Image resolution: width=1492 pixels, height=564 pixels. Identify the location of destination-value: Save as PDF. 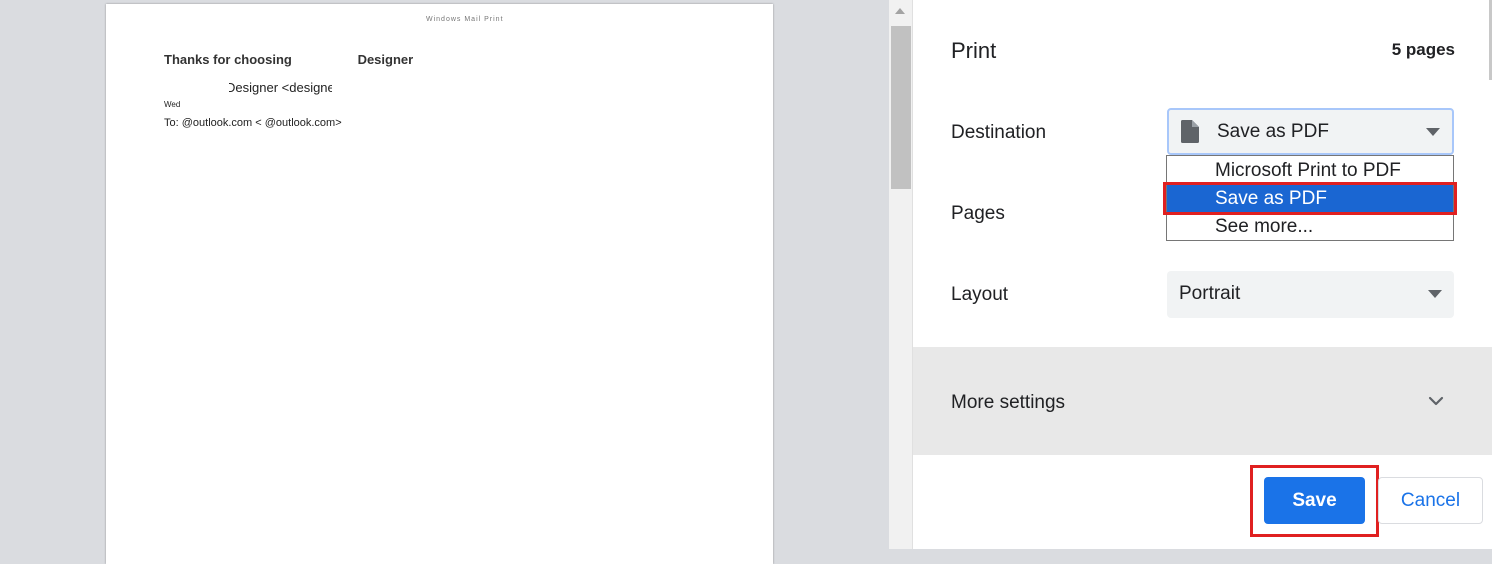
(1273, 131).